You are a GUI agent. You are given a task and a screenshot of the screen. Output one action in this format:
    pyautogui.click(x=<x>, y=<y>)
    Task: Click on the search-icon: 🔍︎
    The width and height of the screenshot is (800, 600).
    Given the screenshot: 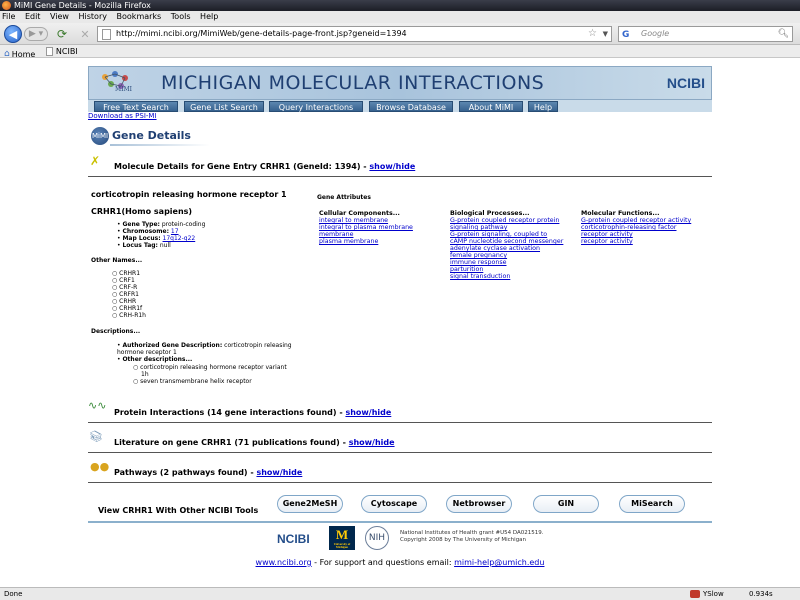 What is the action you would take?
    pyautogui.click(x=783, y=34)
    